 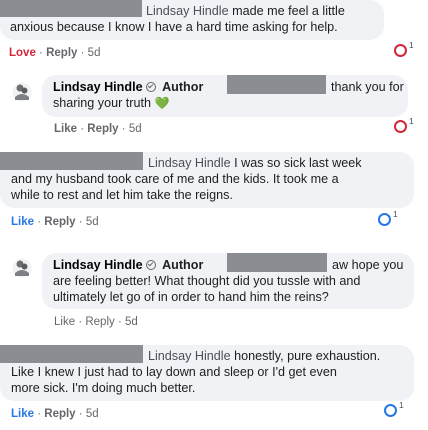 I want to click on comment-text-line-1b: aw hope you, so click(x=368, y=265).